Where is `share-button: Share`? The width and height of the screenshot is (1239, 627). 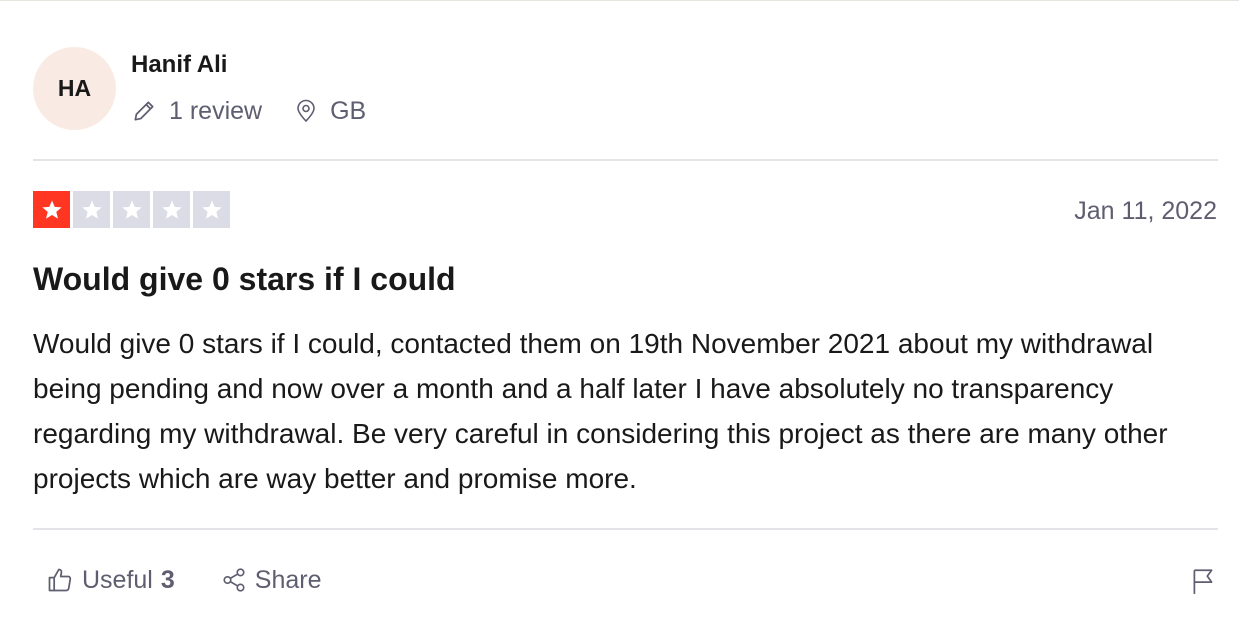 share-button: Share is located at coordinates (271, 580).